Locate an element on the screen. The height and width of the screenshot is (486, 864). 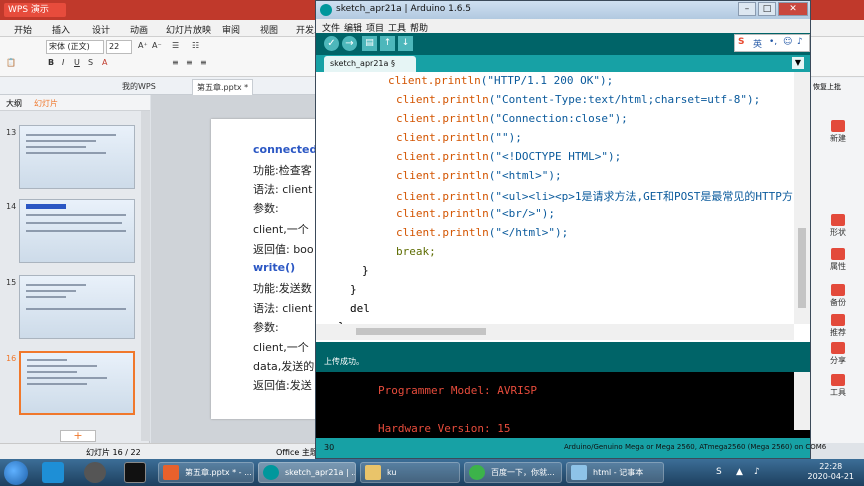
cmd-icon is located at coordinates (135, 472).